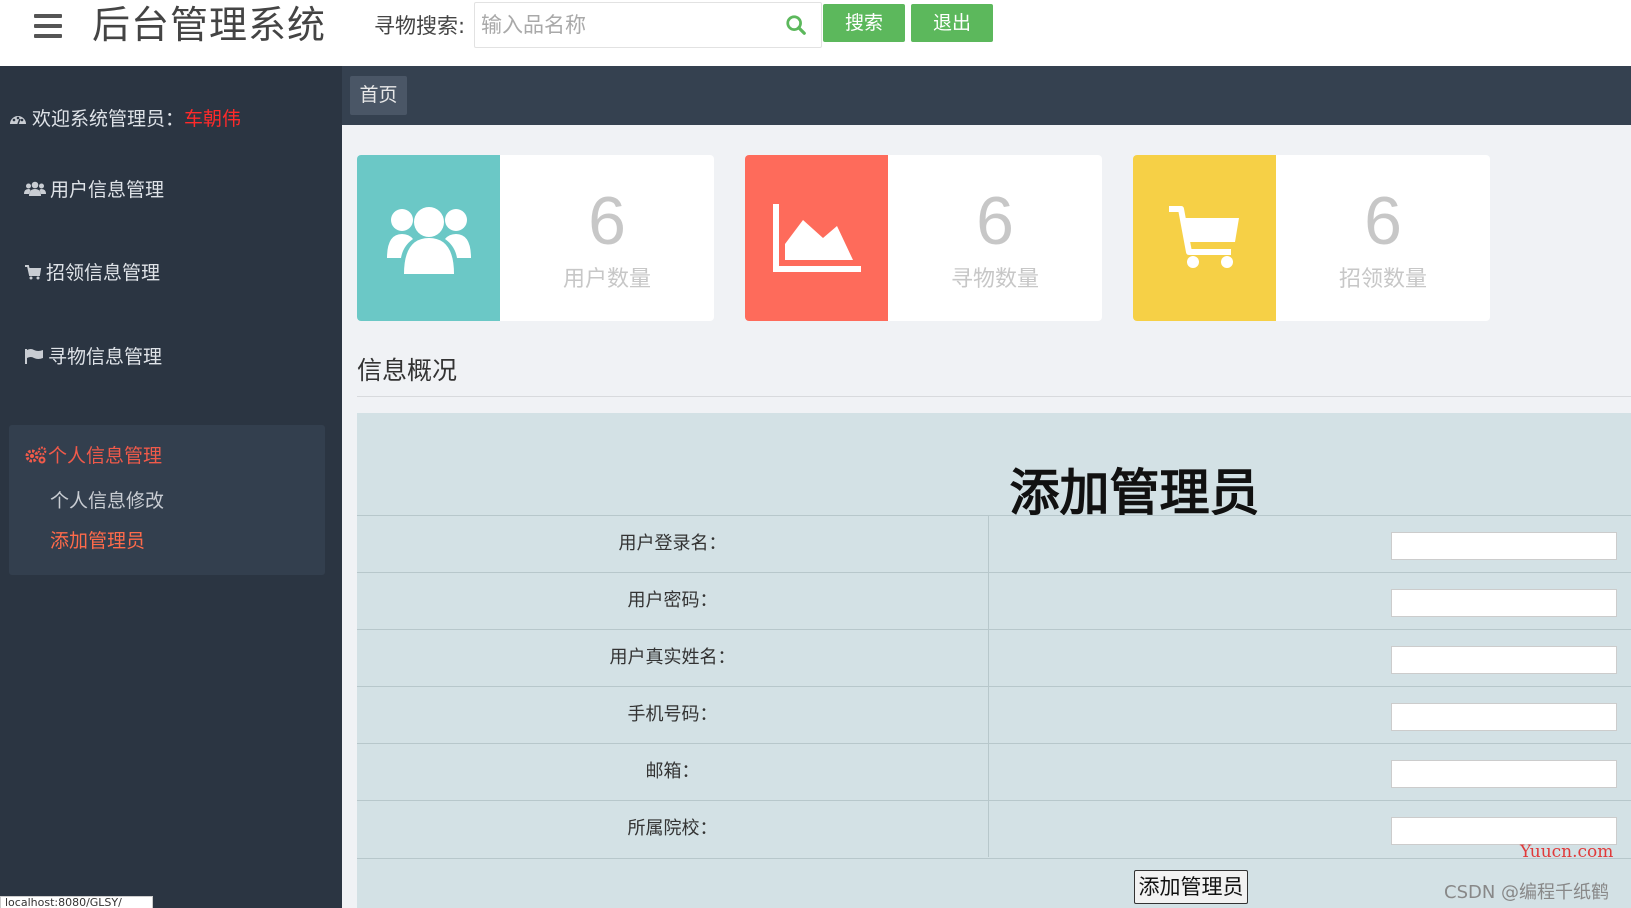  Describe the element at coordinates (107, 499) in the screenshot. I see `sidebar-subitem-edit-profile: 个人信息修改` at that location.